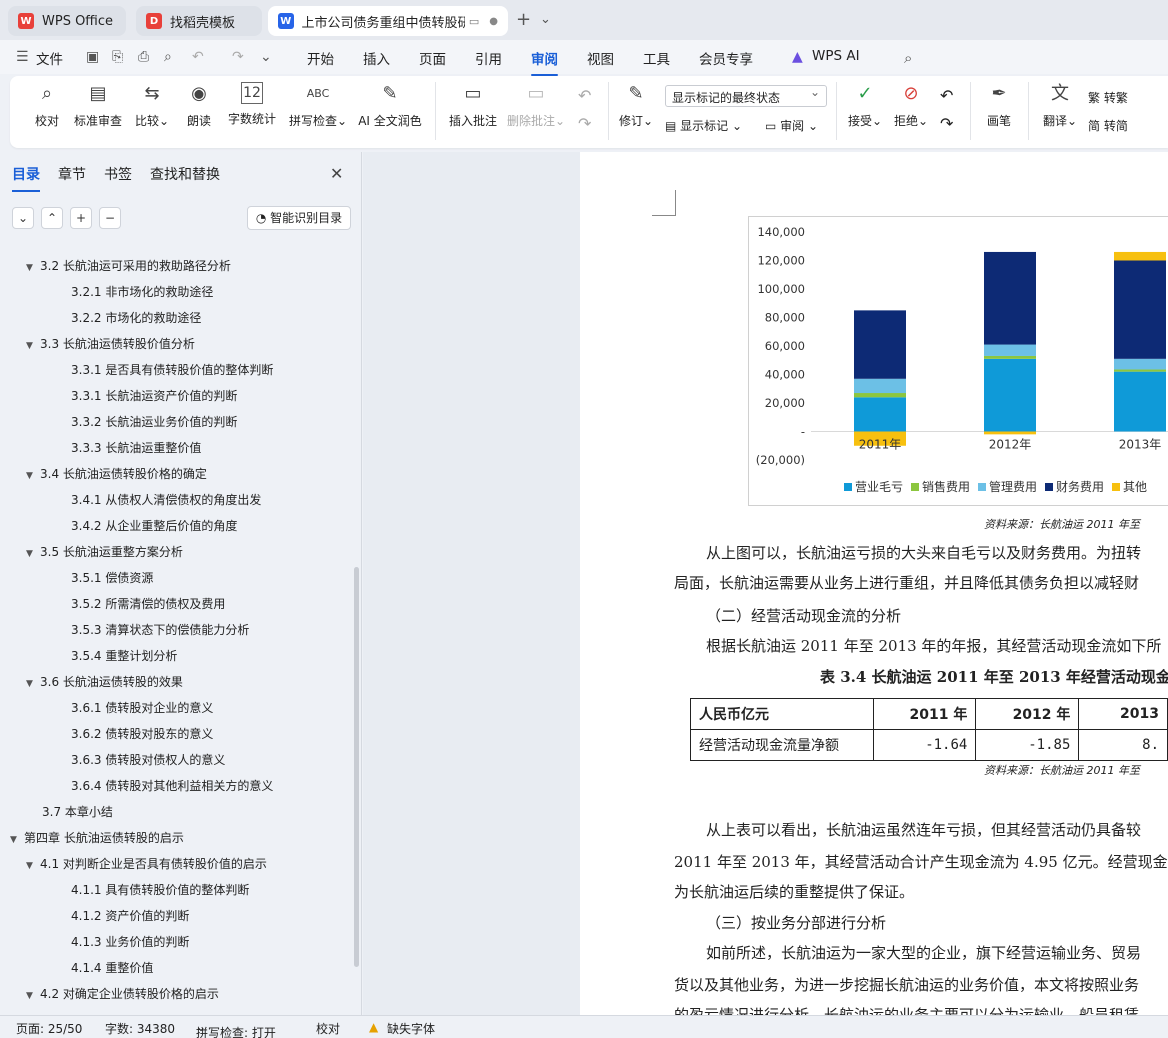 The width and height of the screenshot is (1168, 1038). Describe the element at coordinates (636, 105) in the screenshot. I see `revise-button: ✎ 修订⌄` at that location.